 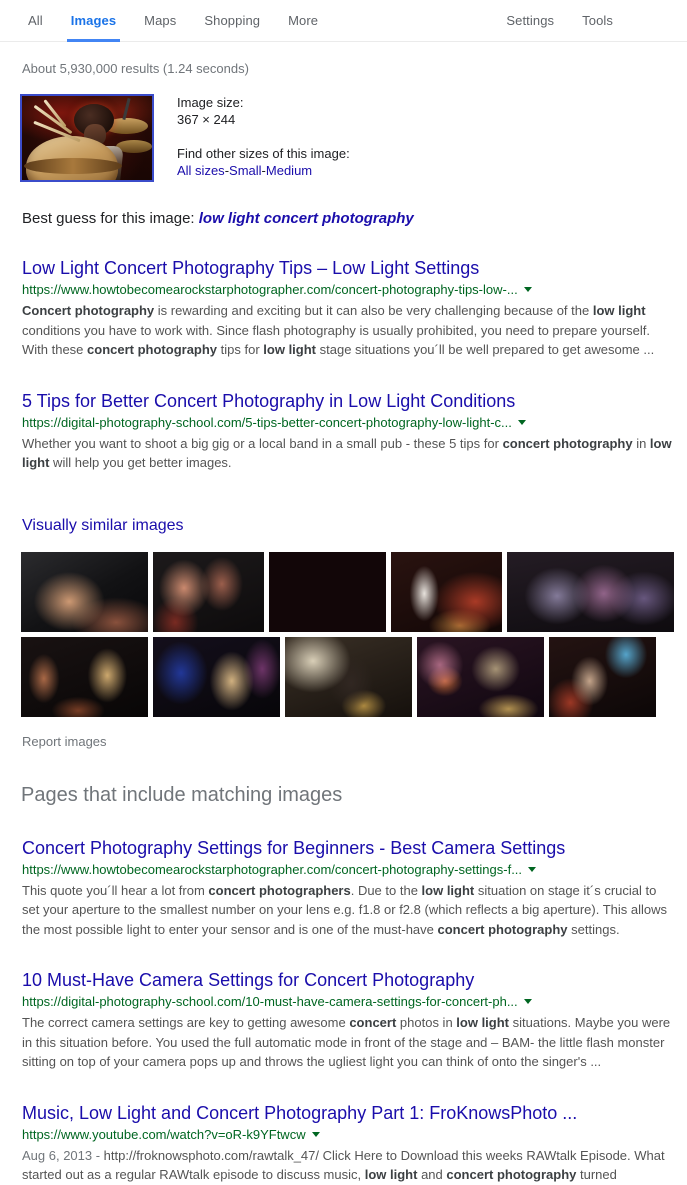 I want to click on result-stats: About 5,930,000 results (1.24 seconds), so click(x=135, y=68).